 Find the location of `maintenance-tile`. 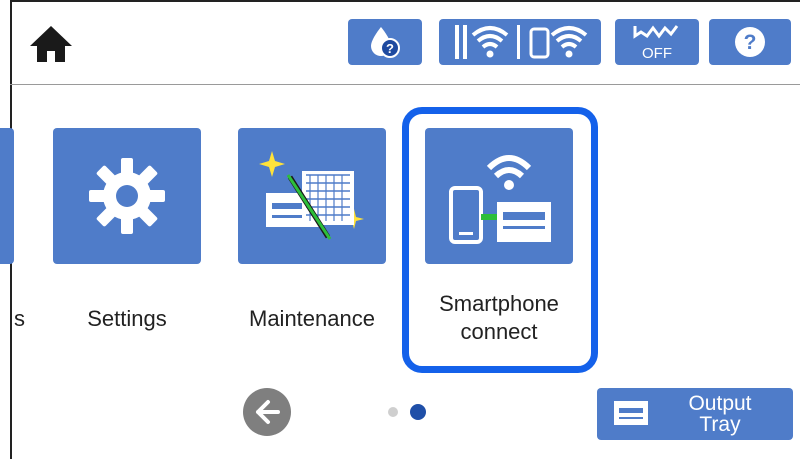

maintenance-tile is located at coordinates (312, 196).